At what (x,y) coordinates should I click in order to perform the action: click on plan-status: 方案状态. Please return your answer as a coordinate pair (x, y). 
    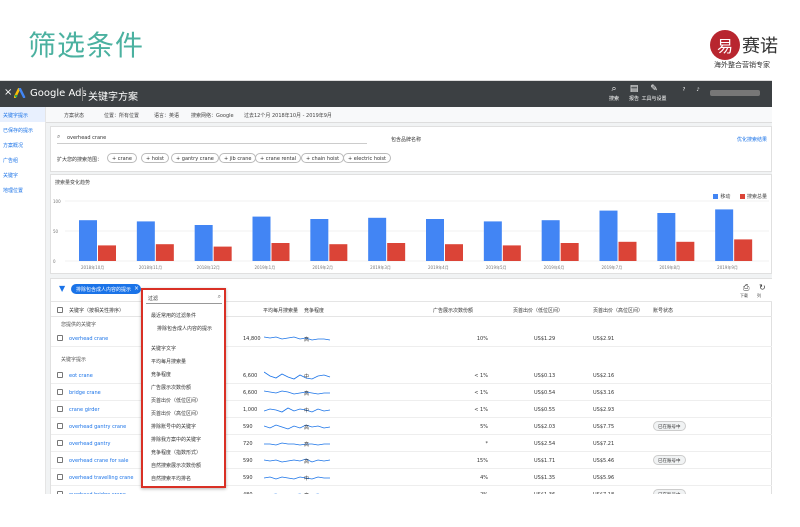
    Looking at the image, I should click on (74, 115).